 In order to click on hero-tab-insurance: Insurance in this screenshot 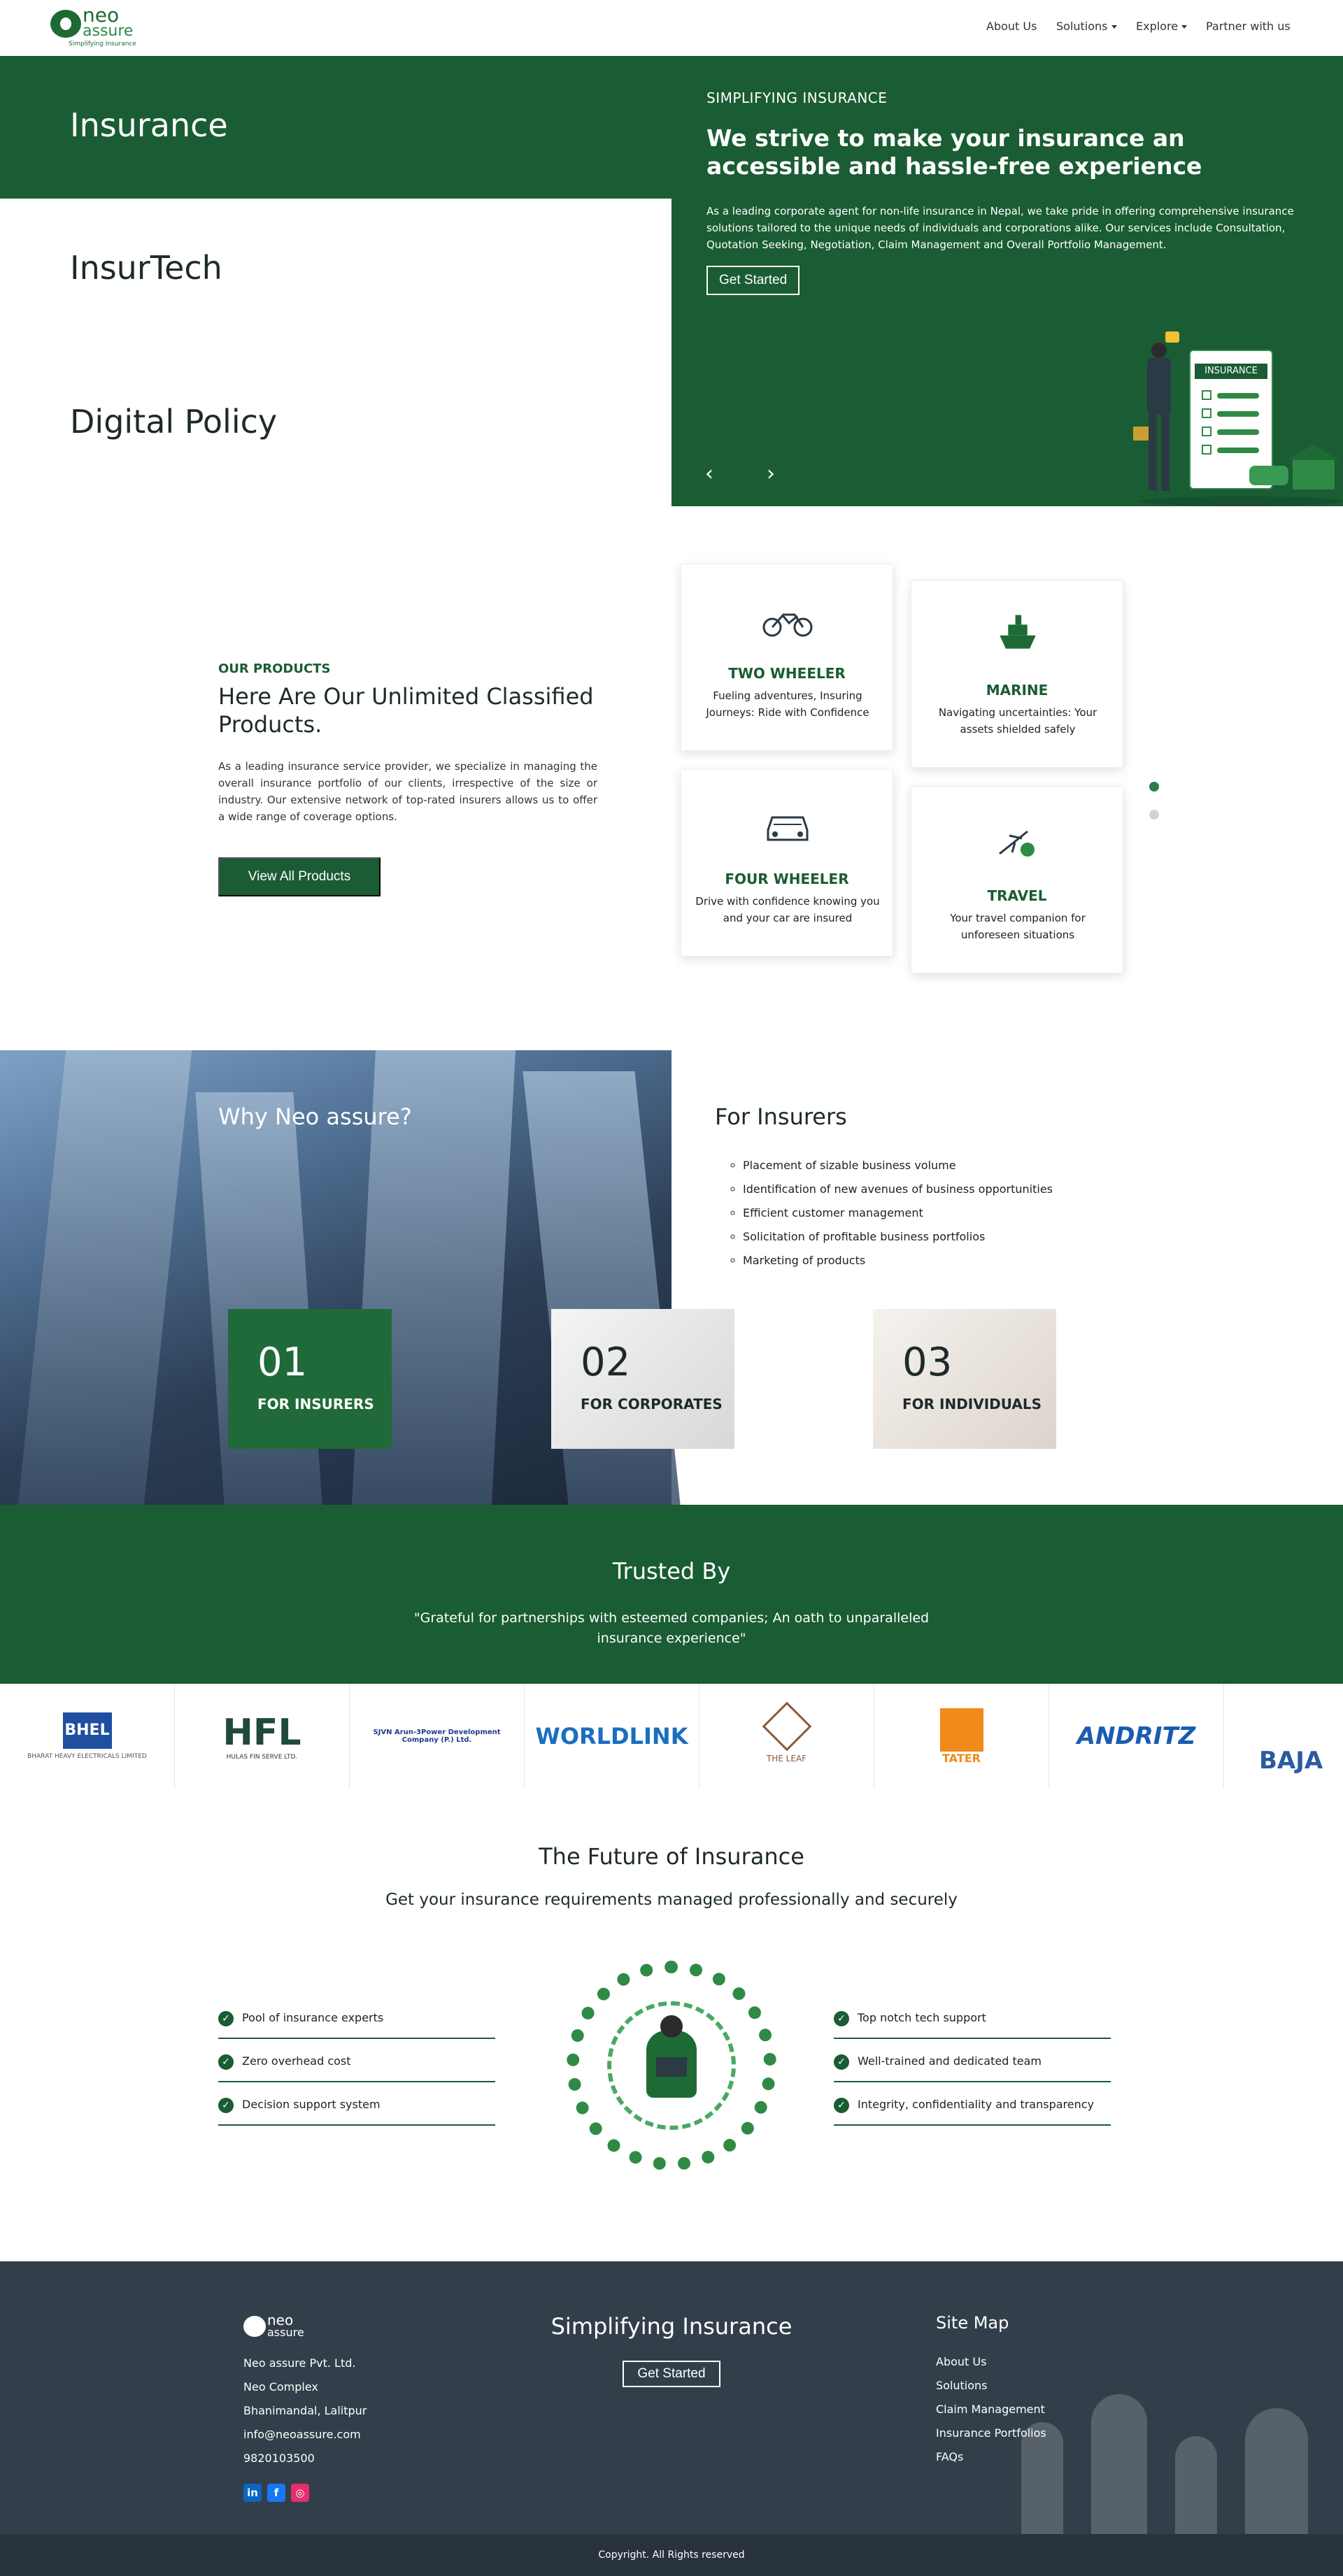, I will do `click(149, 125)`.